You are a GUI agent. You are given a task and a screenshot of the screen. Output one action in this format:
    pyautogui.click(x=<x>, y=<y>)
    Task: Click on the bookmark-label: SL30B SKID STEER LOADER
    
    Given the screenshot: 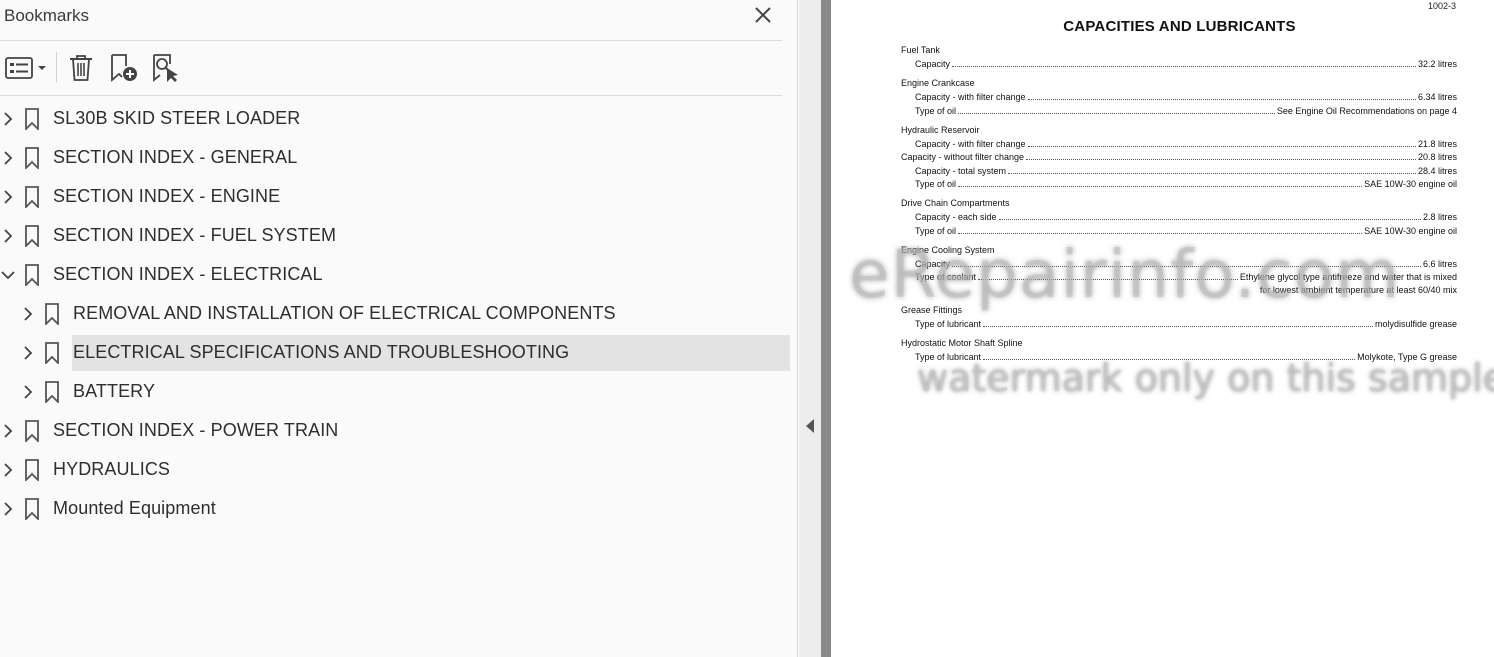 What is the action you would take?
    pyautogui.click(x=176, y=118)
    